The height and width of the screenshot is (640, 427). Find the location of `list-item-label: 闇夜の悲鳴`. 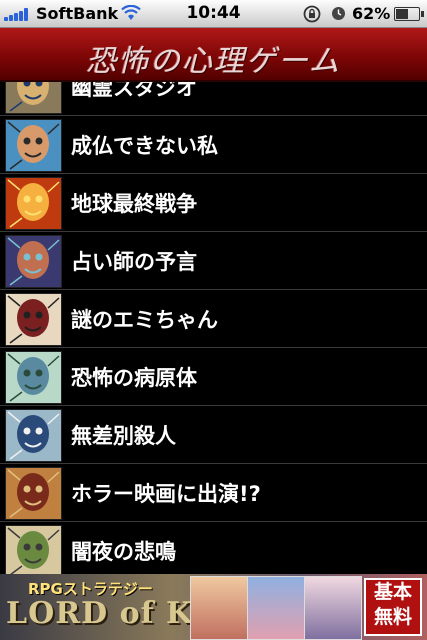

list-item-label: 闇夜の悲鳴 is located at coordinates (123, 552).